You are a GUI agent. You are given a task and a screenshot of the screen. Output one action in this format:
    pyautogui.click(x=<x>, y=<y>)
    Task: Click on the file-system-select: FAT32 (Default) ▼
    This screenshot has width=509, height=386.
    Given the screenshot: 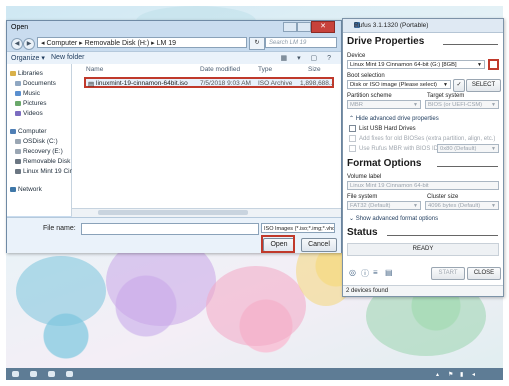 What is the action you would take?
    pyautogui.click(x=384, y=205)
    